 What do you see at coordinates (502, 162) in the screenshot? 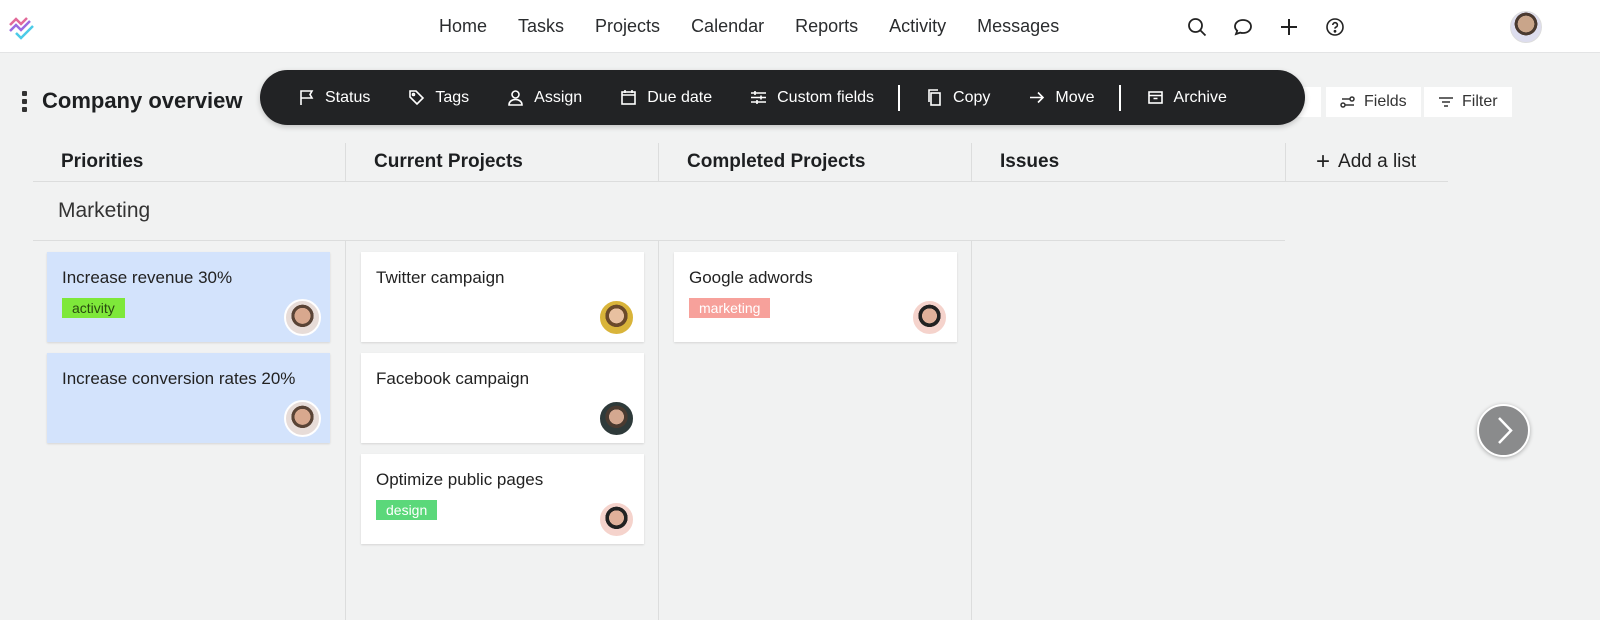
I see `column-header-current-projects: Current Projects` at bounding box center [502, 162].